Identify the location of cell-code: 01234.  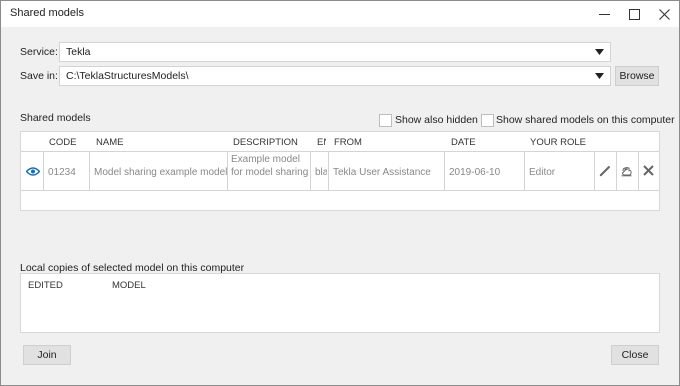
(62, 172).